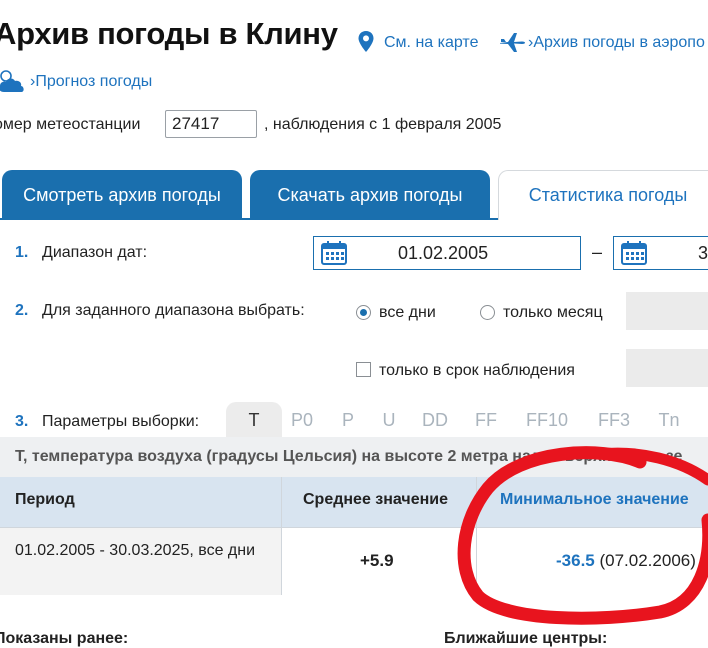  What do you see at coordinates (512, 42) in the screenshot?
I see `airplane-icon` at bounding box center [512, 42].